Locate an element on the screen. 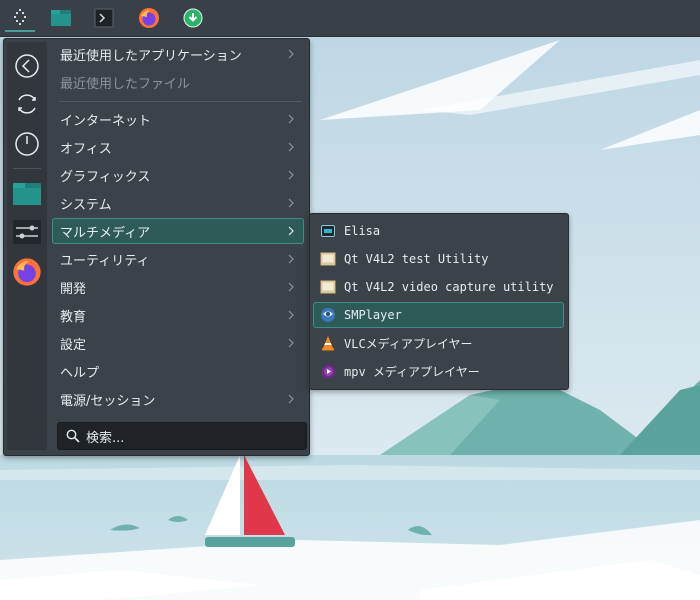 Image resolution: width=700 pixels, height=600 pixels. qvidcap-icon is located at coordinates (328, 287).